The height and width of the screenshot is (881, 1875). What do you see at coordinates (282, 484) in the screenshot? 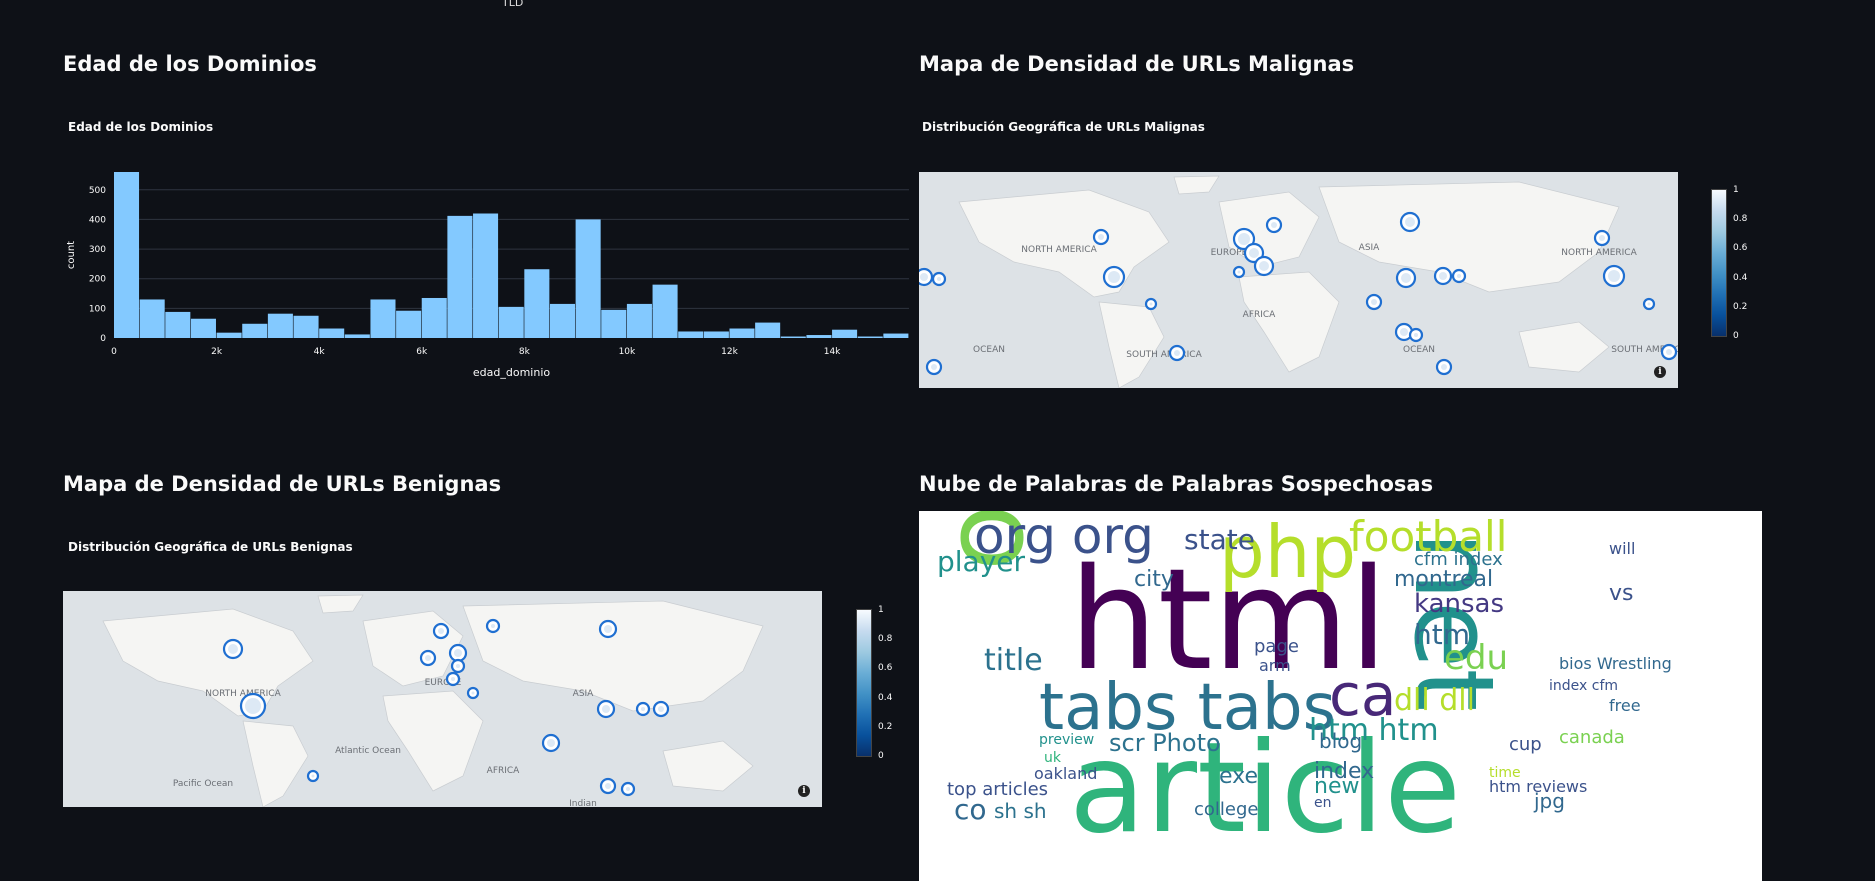
I see `section-title-benign-map: Mapa de Densidad de URLs Benignas` at bounding box center [282, 484].